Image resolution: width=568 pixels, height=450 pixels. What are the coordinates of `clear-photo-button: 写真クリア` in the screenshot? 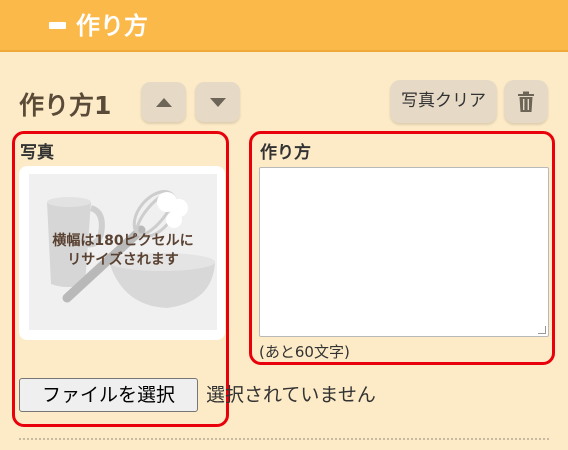 It's located at (443, 101).